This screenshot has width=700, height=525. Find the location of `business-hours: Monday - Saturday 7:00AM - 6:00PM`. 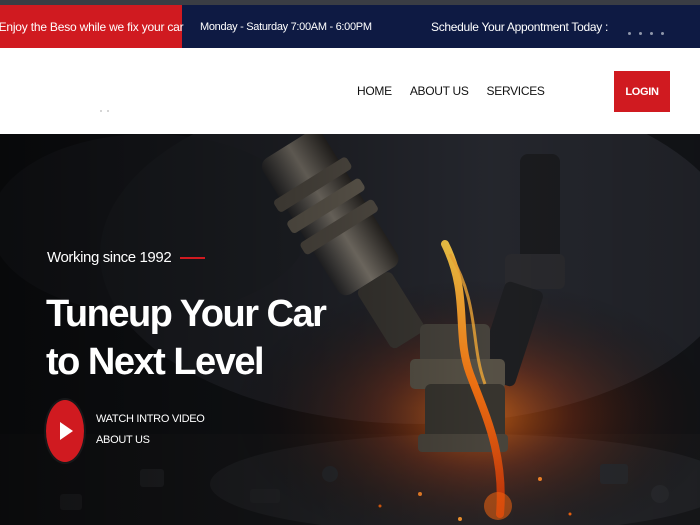

business-hours: Monday - Saturday 7:00AM - 6:00PM is located at coordinates (286, 26).